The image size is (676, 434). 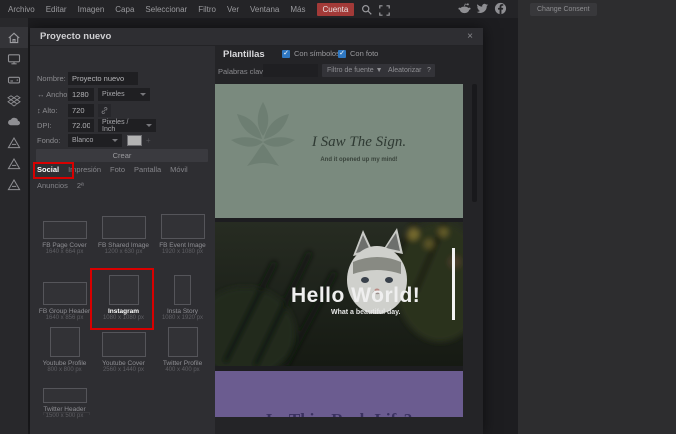 What do you see at coordinates (207, 9) in the screenshot?
I see `menu-filtro: Filtro` at bounding box center [207, 9].